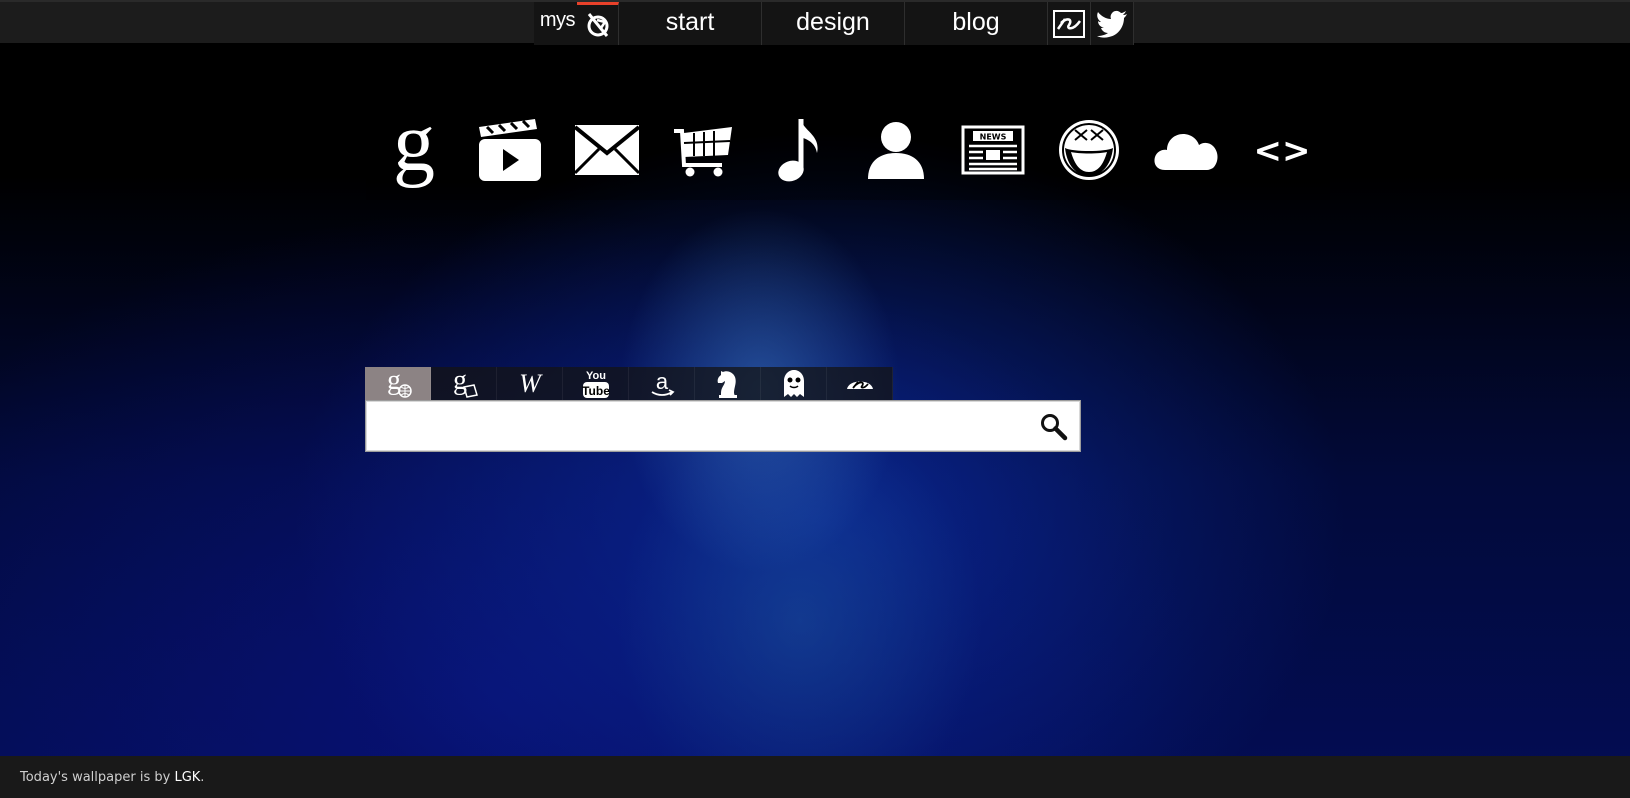 The height and width of the screenshot is (798, 1630). I want to click on youtube-label-bottom: Tube, so click(596, 391).